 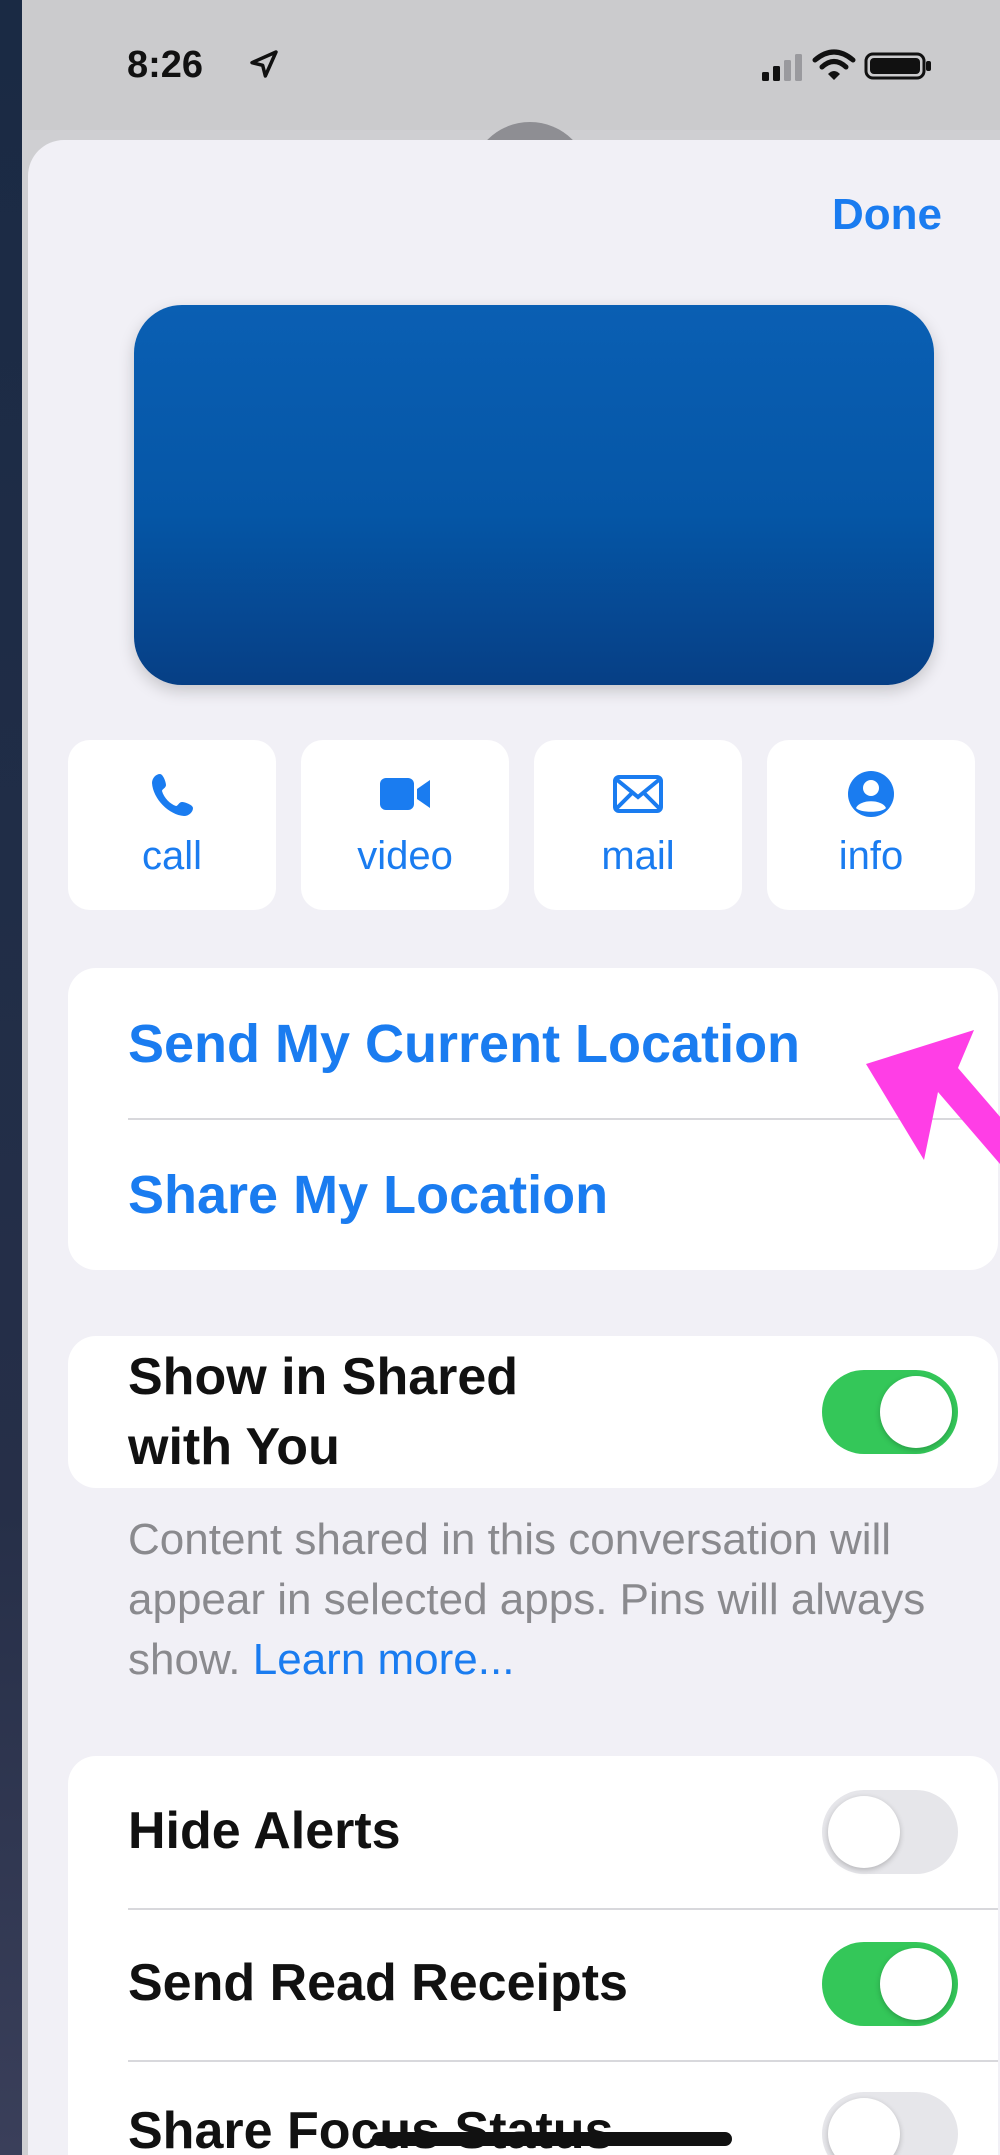 What do you see at coordinates (638, 794) in the screenshot?
I see `envelope-icon` at bounding box center [638, 794].